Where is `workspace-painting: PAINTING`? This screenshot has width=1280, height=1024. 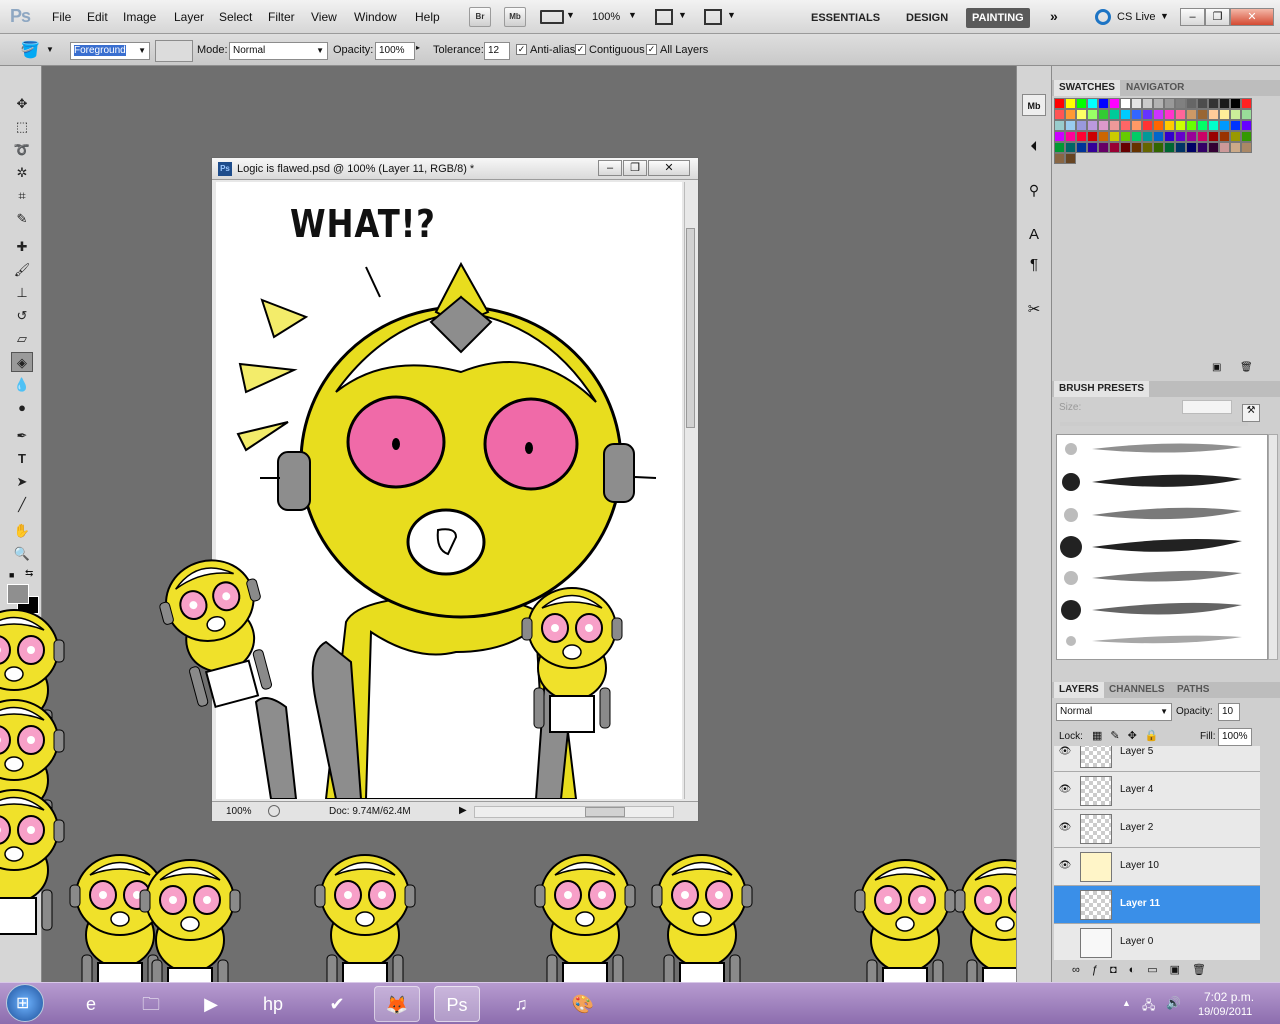 workspace-painting: PAINTING is located at coordinates (998, 18).